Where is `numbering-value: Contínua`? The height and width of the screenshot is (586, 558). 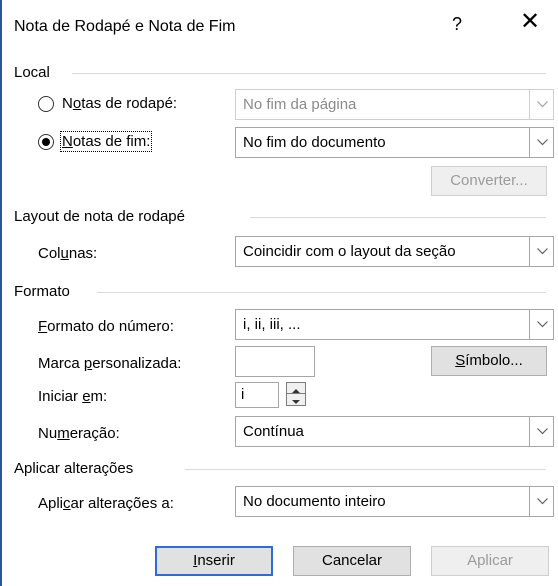 numbering-value: Contínua is located at coordinates (273, 431).